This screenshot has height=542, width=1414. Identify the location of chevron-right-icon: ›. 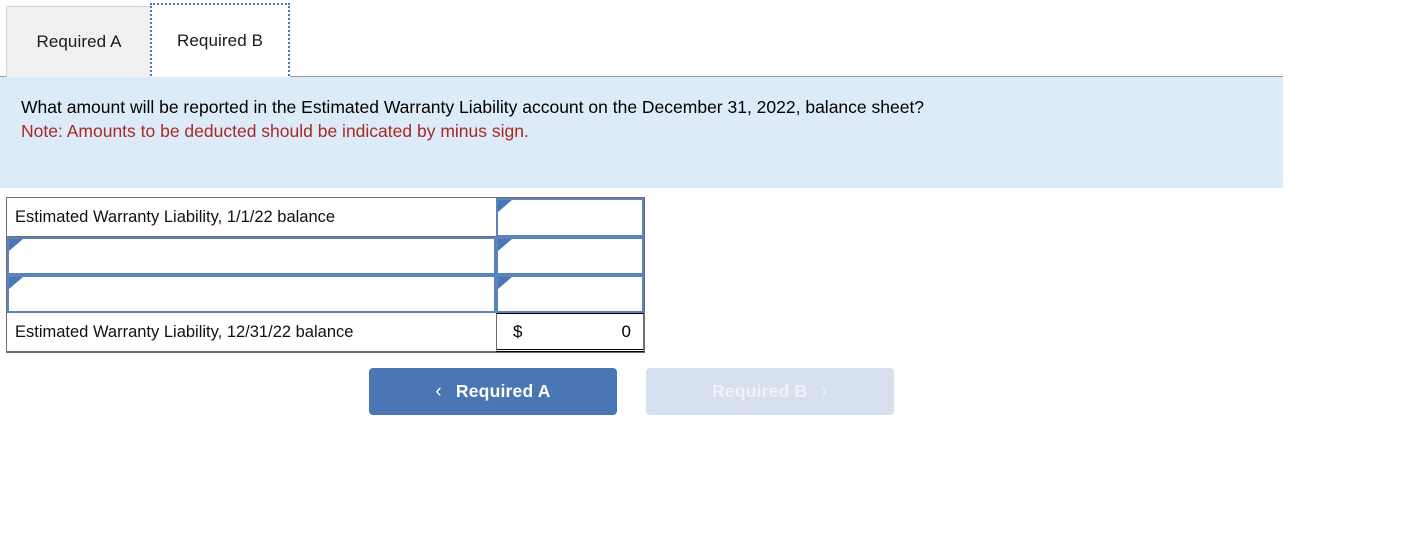
(824, 391).